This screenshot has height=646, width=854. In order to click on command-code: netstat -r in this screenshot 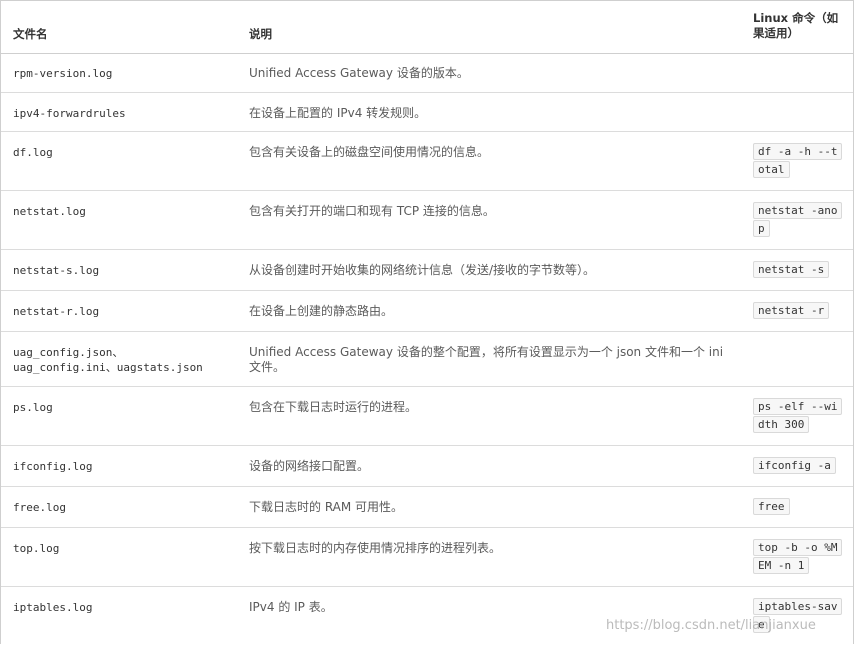, I will do `click(791, 310)`.